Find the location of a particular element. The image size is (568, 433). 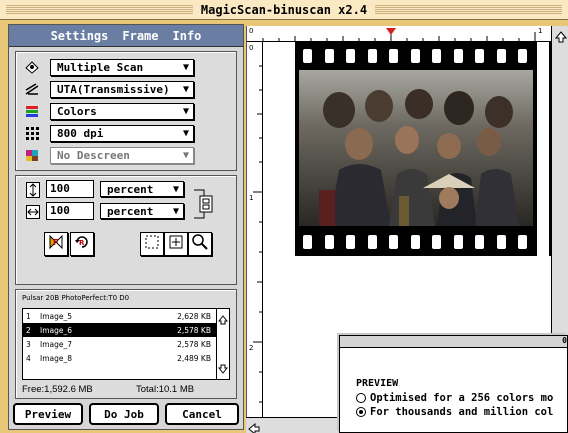

descreen-icon is located at coordinates (32, 155).